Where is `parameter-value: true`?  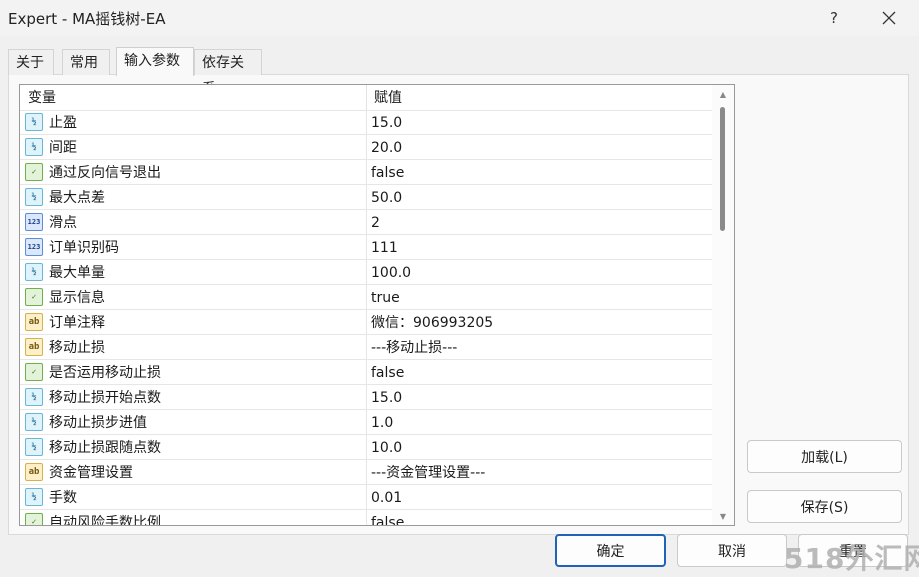 parameter-value: true is located at coordinates (385, 297).